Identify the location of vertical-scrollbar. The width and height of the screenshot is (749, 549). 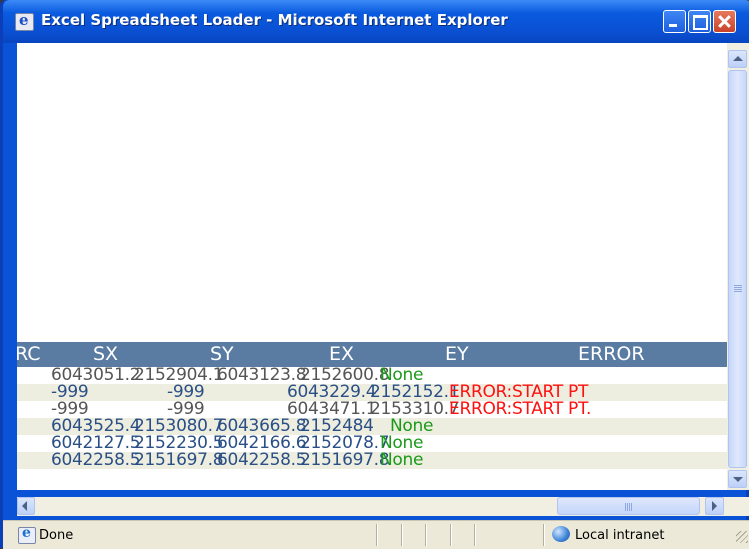
(738, 266).